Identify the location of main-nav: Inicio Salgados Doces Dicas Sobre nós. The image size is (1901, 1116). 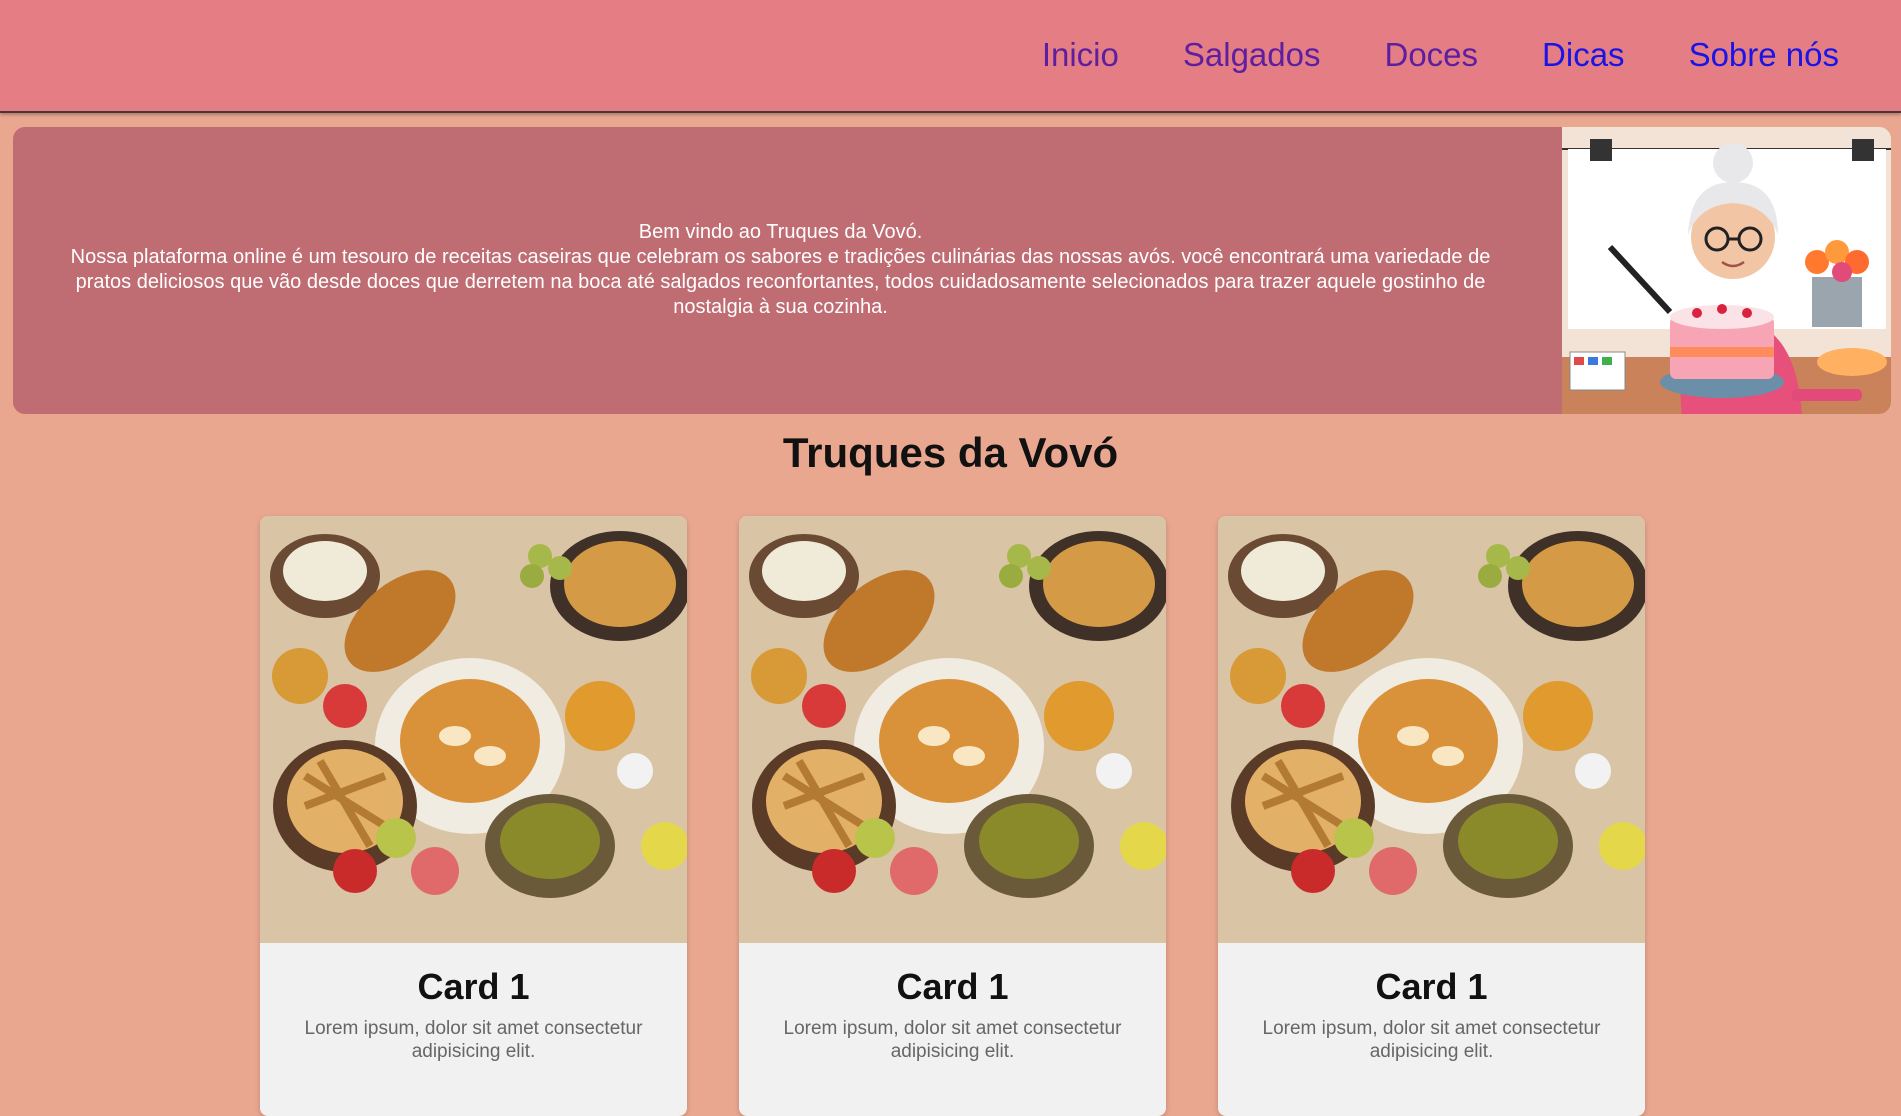
(1408, 55).